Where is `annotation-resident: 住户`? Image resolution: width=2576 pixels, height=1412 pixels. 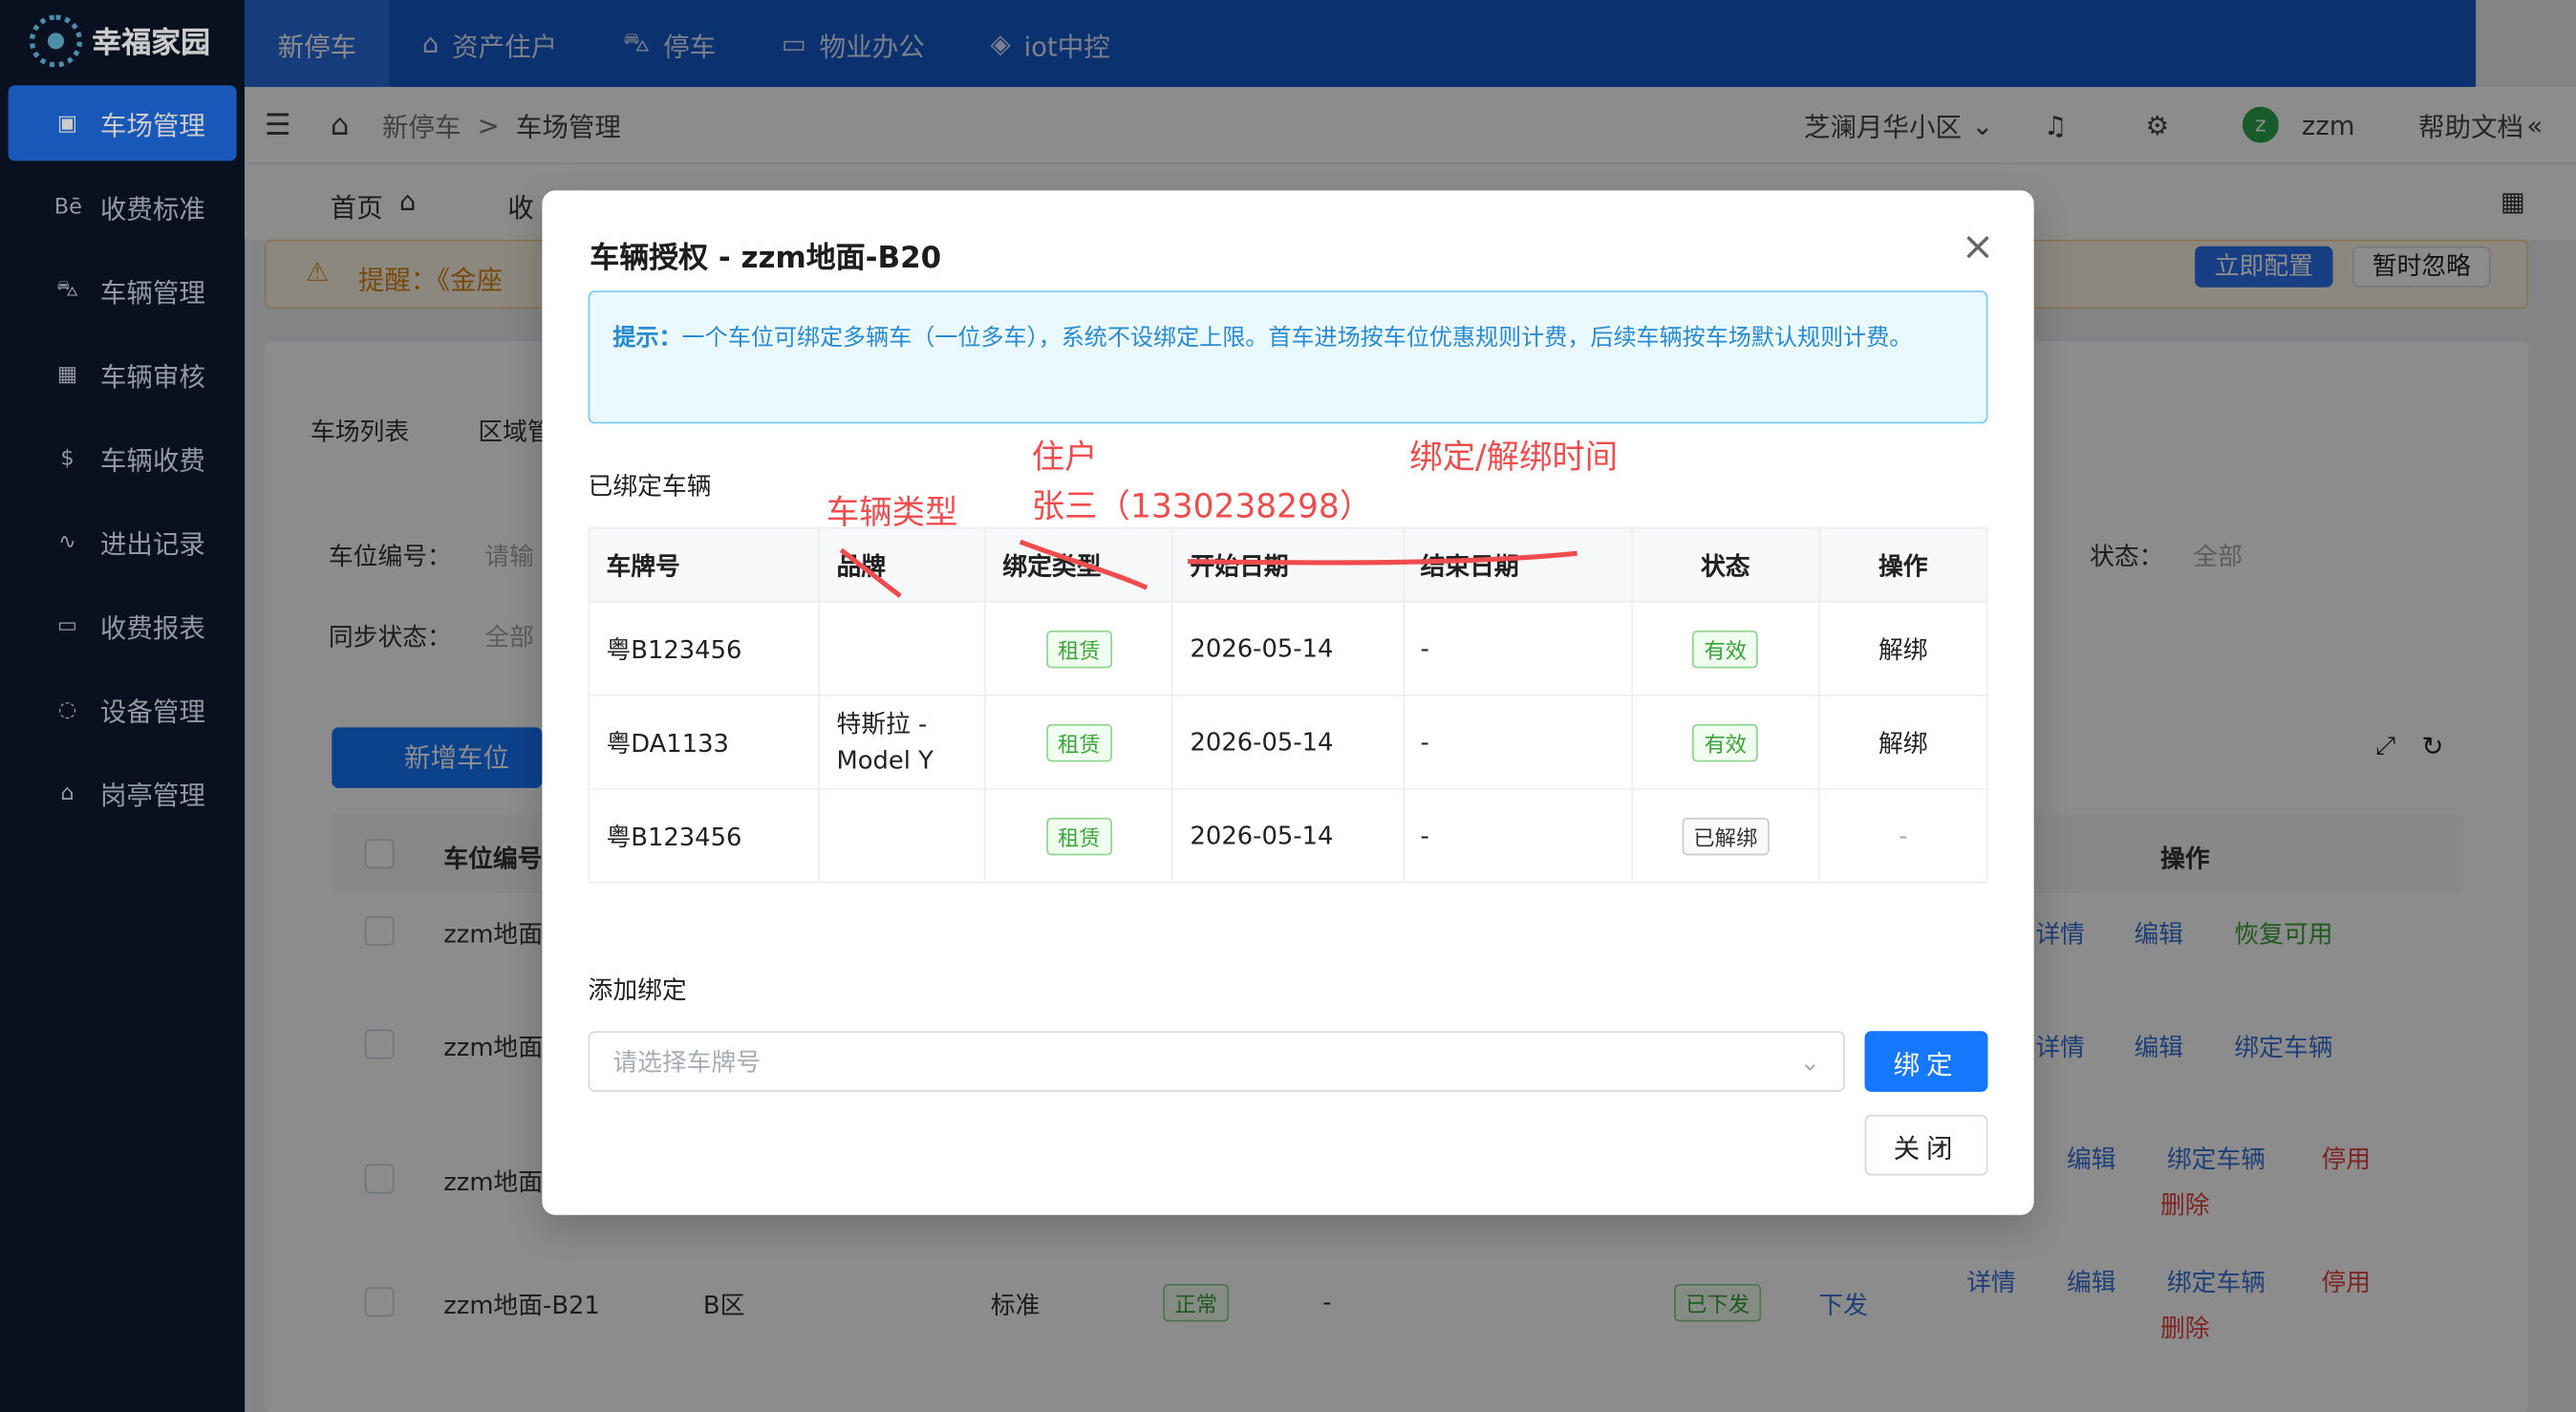
annotation-resident: 住户 is located at coordinates (1064, 457).